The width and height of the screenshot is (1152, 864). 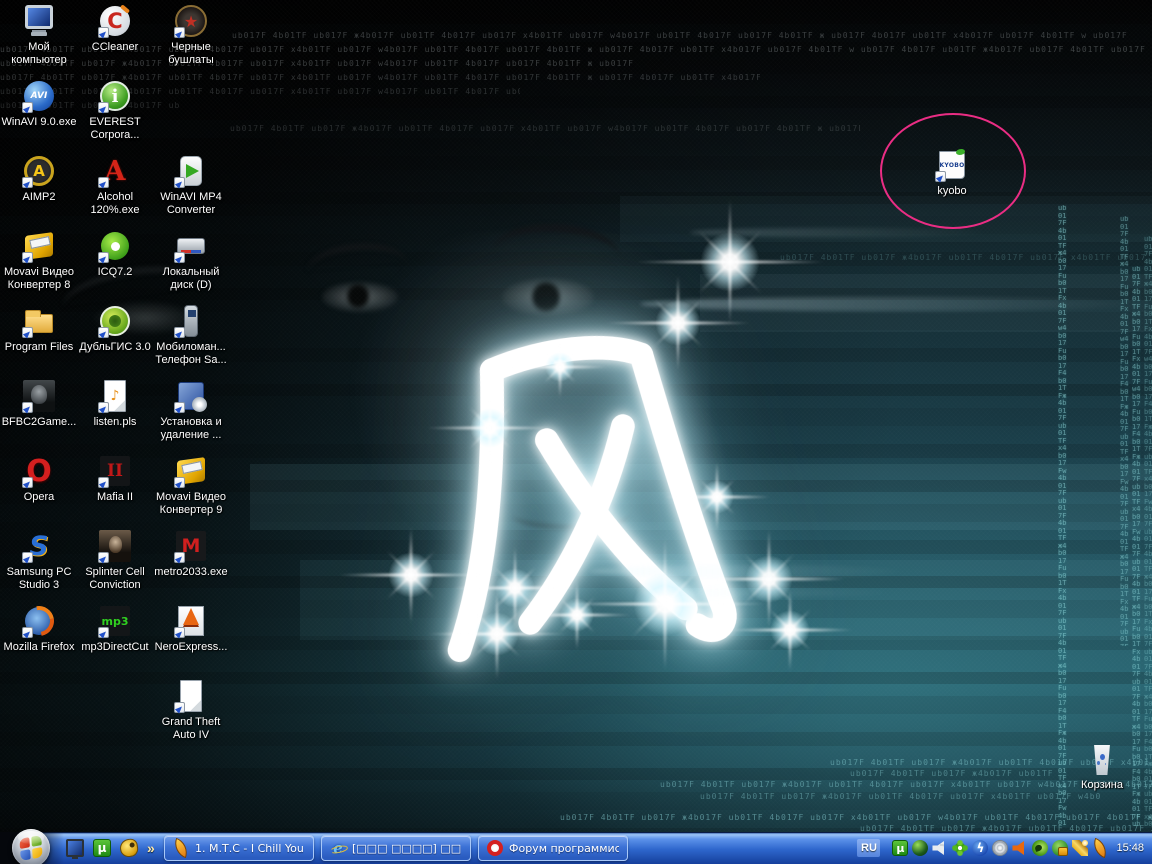 I want to click on ccleaner-icon: C, so click(x=115, y=21).